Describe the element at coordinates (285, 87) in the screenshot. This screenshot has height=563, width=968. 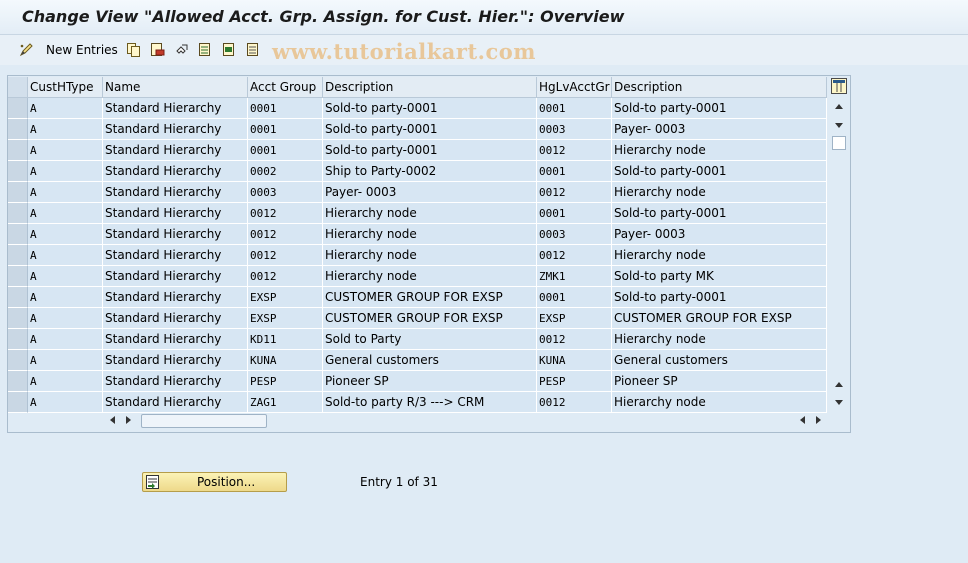
I see `column-header: Acct Group` at that location.